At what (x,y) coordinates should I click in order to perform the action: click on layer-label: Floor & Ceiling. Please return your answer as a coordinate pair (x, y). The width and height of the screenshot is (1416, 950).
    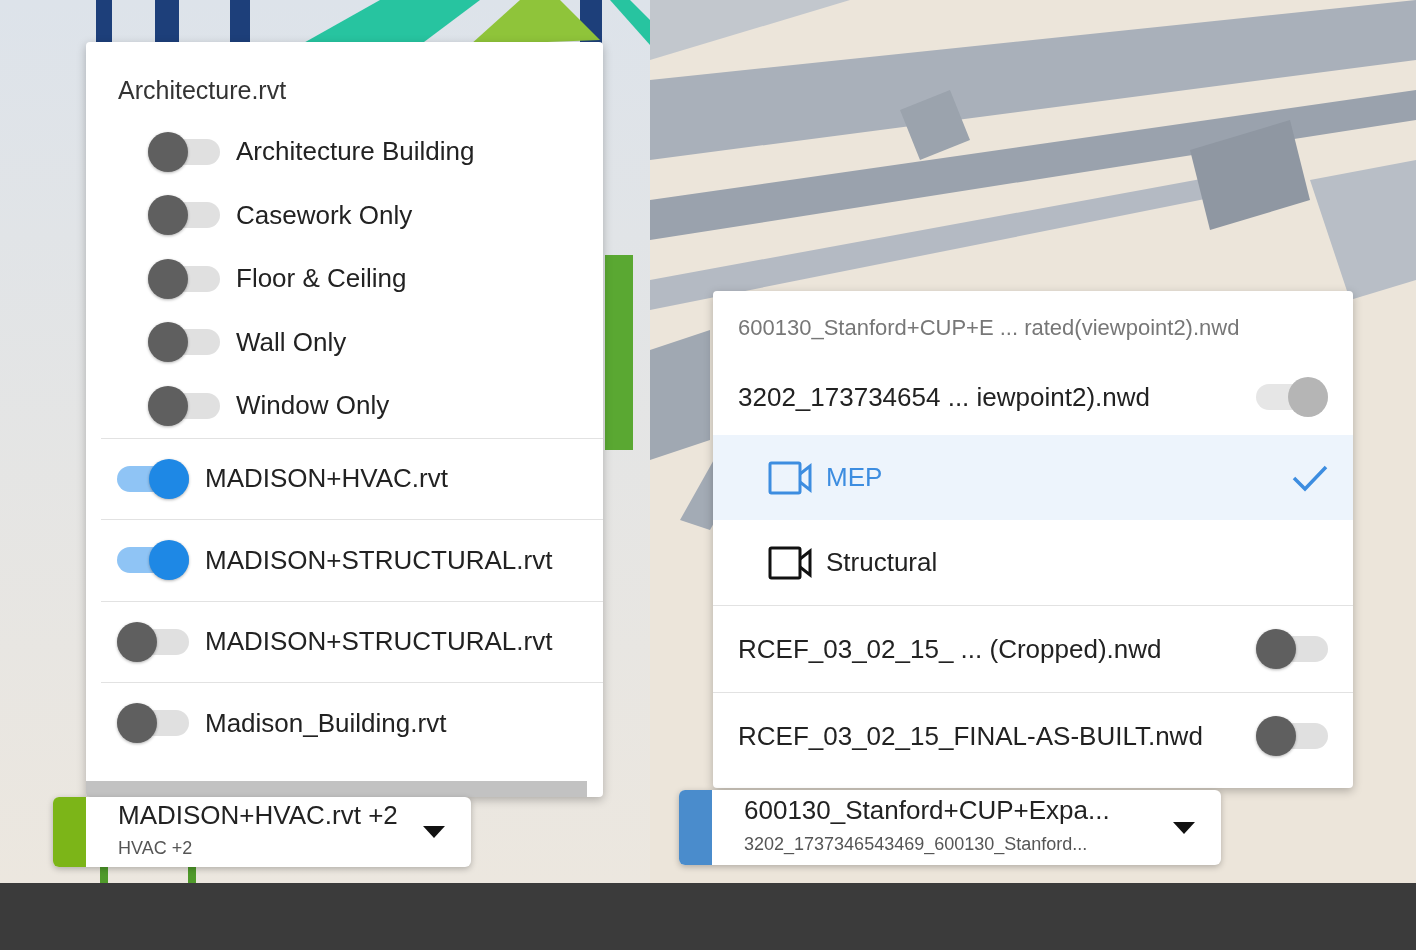
    Looking at the image, I should click on (321, 279).